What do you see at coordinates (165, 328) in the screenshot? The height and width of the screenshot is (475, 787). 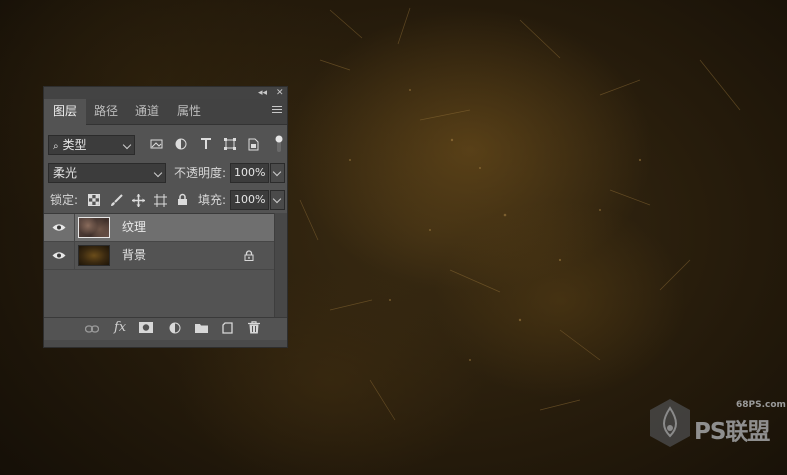 I see `layers-bottom-toolbar: fx` at bounding box center [165, 328].